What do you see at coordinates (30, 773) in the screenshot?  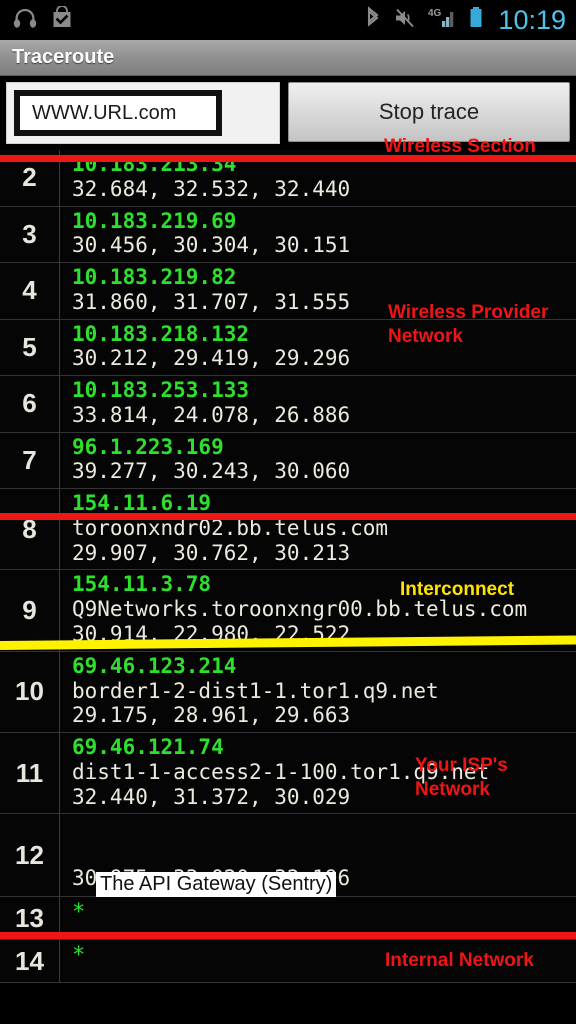 I see `hop-number: 11` at bounding box center [30, 773].